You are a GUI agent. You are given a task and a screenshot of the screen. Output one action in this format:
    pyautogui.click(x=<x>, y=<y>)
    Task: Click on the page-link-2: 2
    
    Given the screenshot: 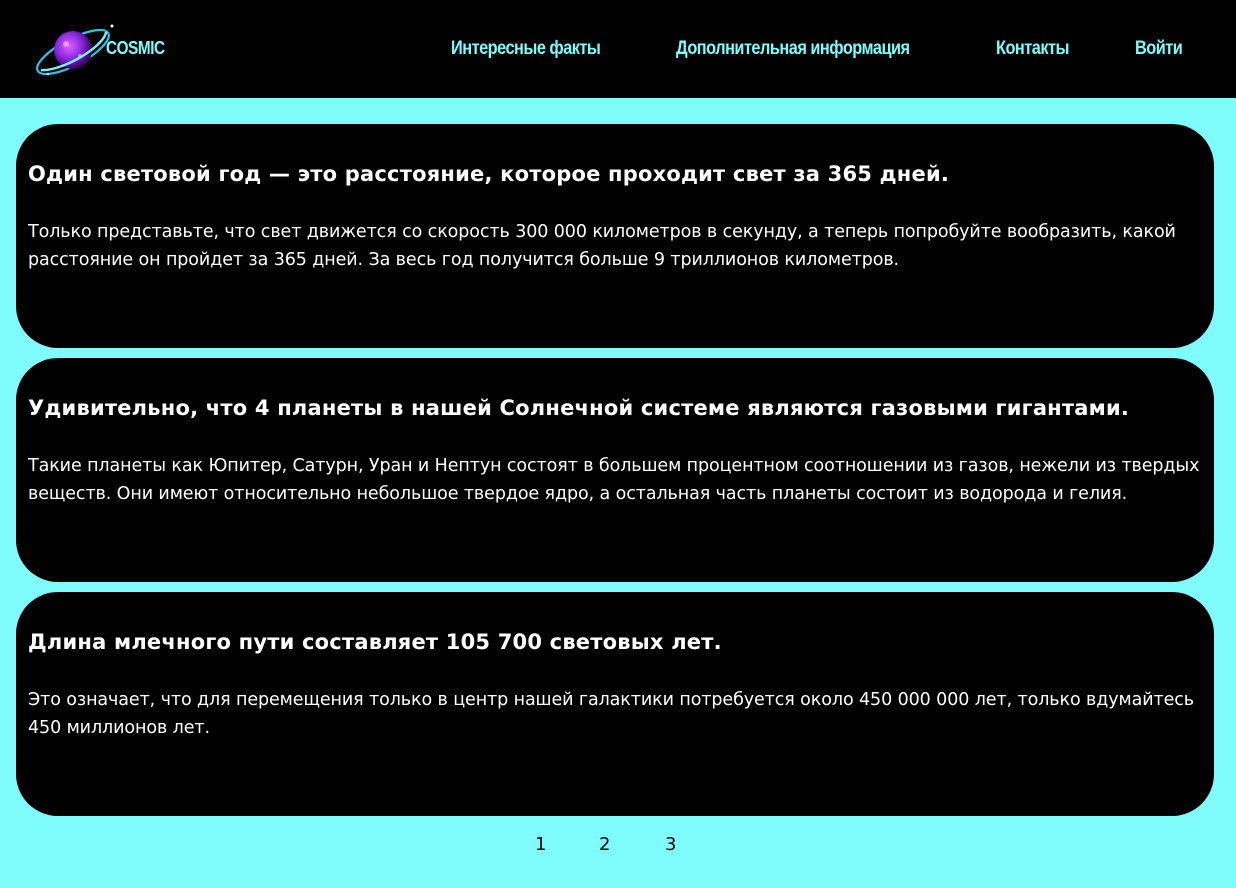 What is the action you would take?
    pyautogui.click(x=604, y=844)
    